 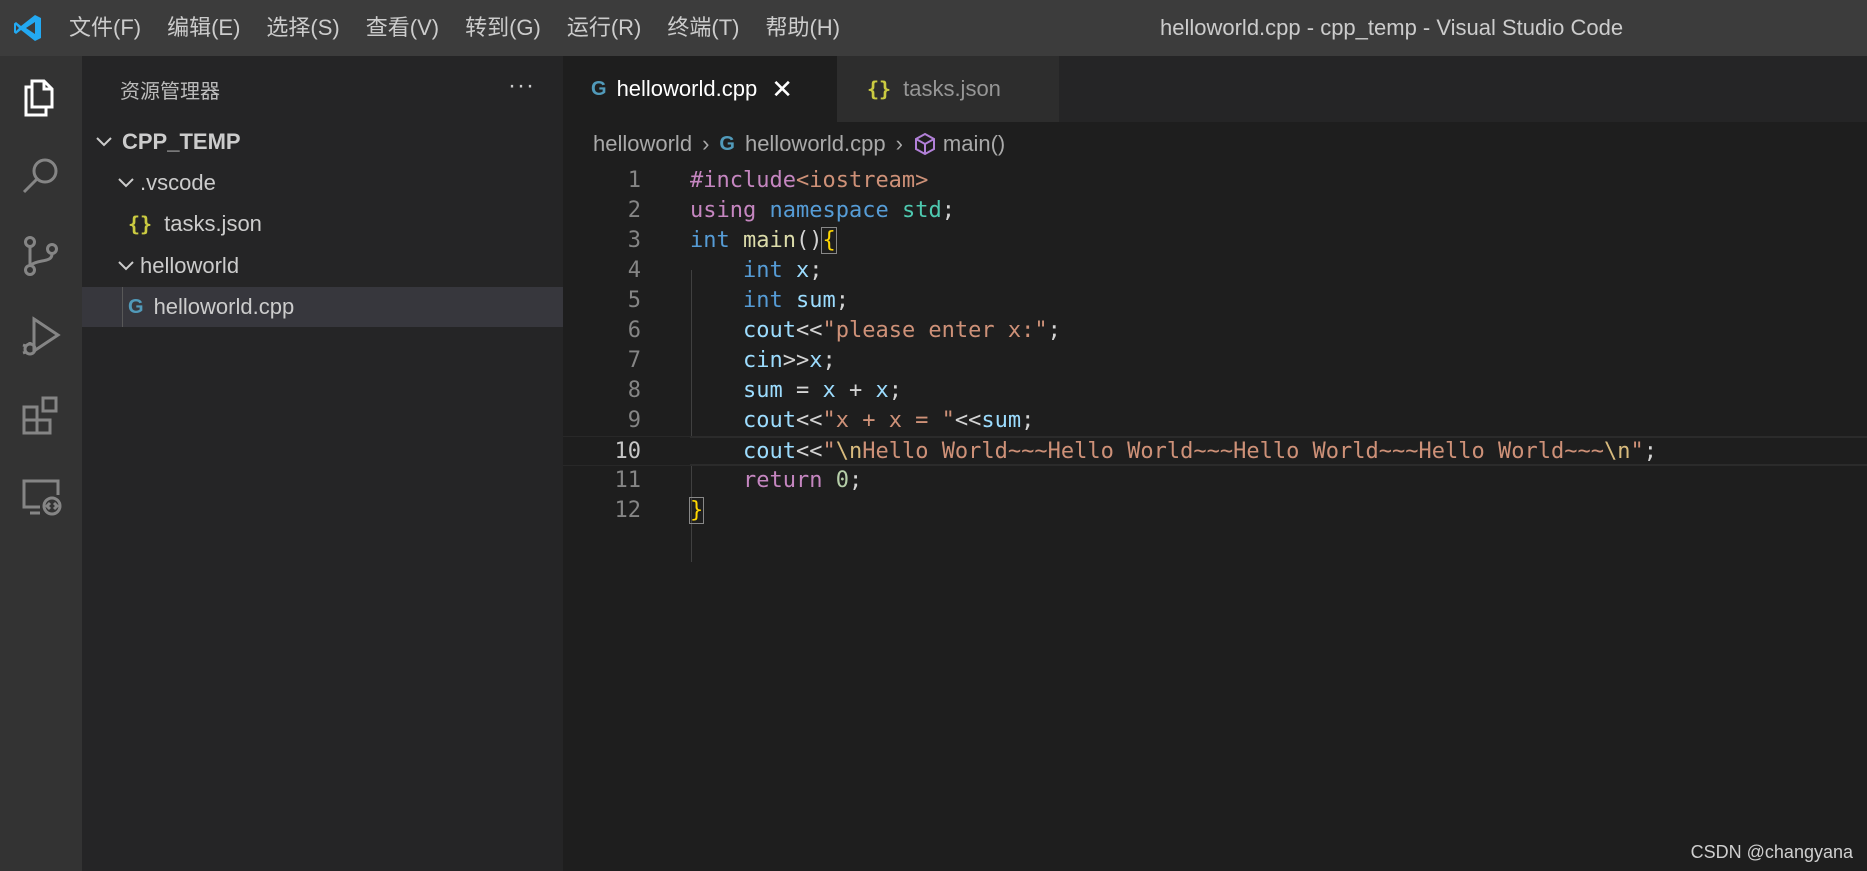 What do you see at coordinates (41, 256) in the screenshot?
I see `source-control-icon` at bounding box center [41, 256].